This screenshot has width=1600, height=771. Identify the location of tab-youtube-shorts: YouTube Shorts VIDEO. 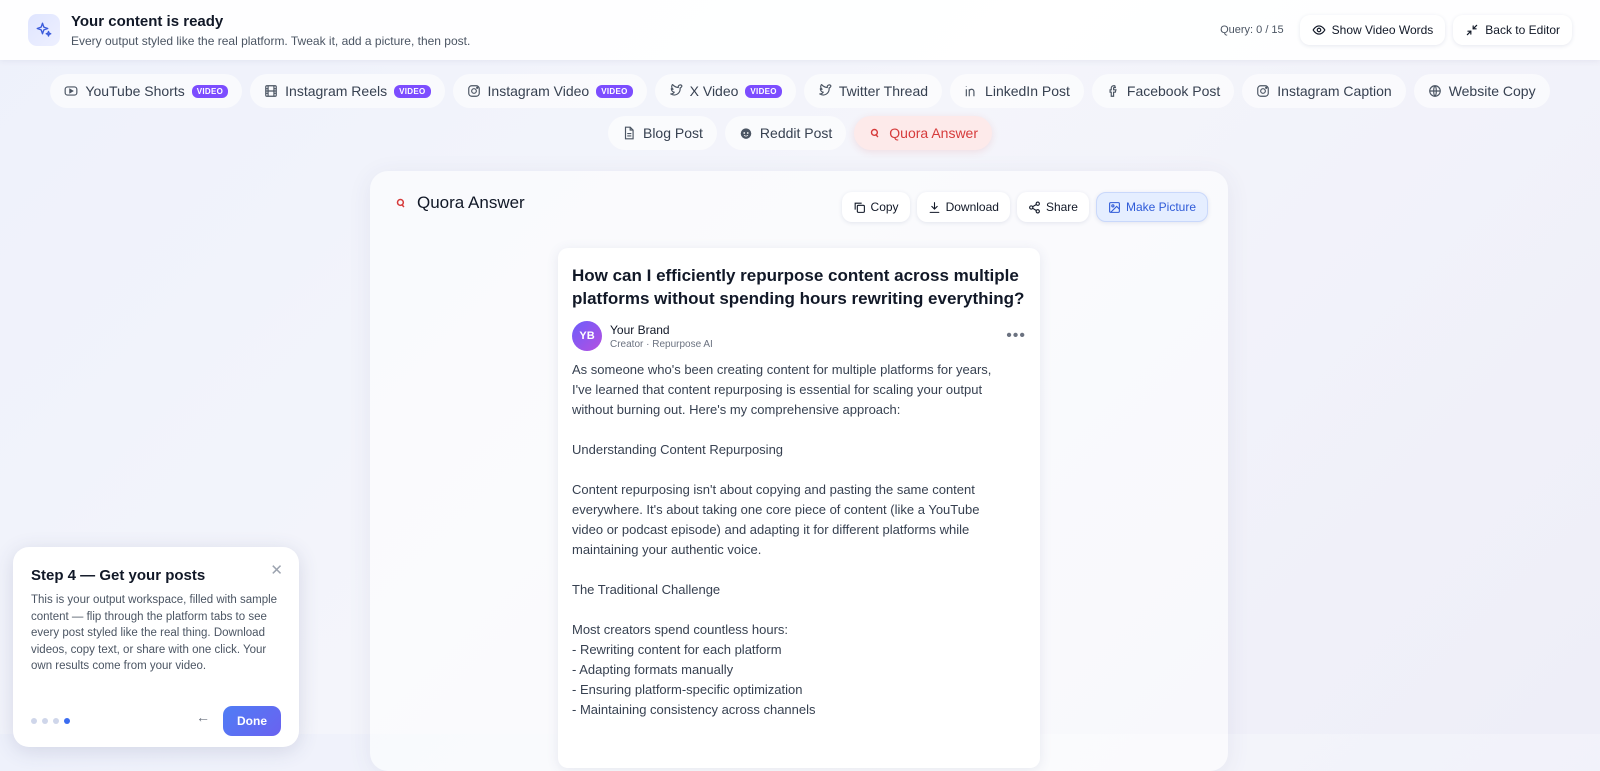
(146, 91).